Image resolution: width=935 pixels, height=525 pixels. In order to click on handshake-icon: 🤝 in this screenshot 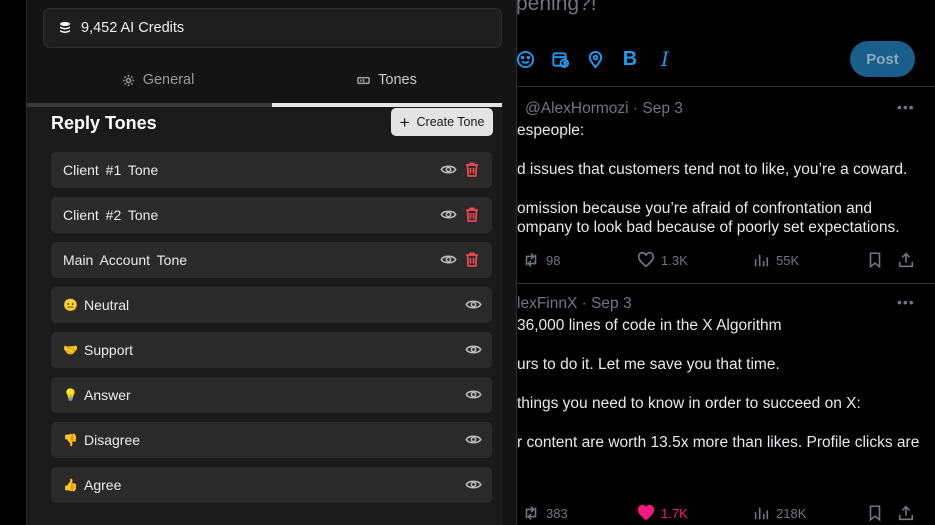, I will do `click(70, 350)`.